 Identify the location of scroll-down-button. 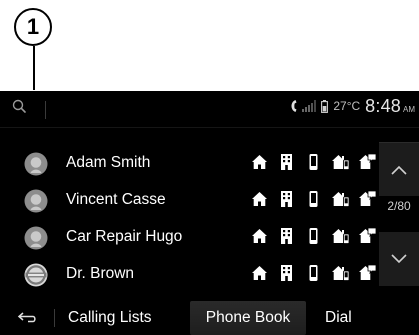
(399, 259).